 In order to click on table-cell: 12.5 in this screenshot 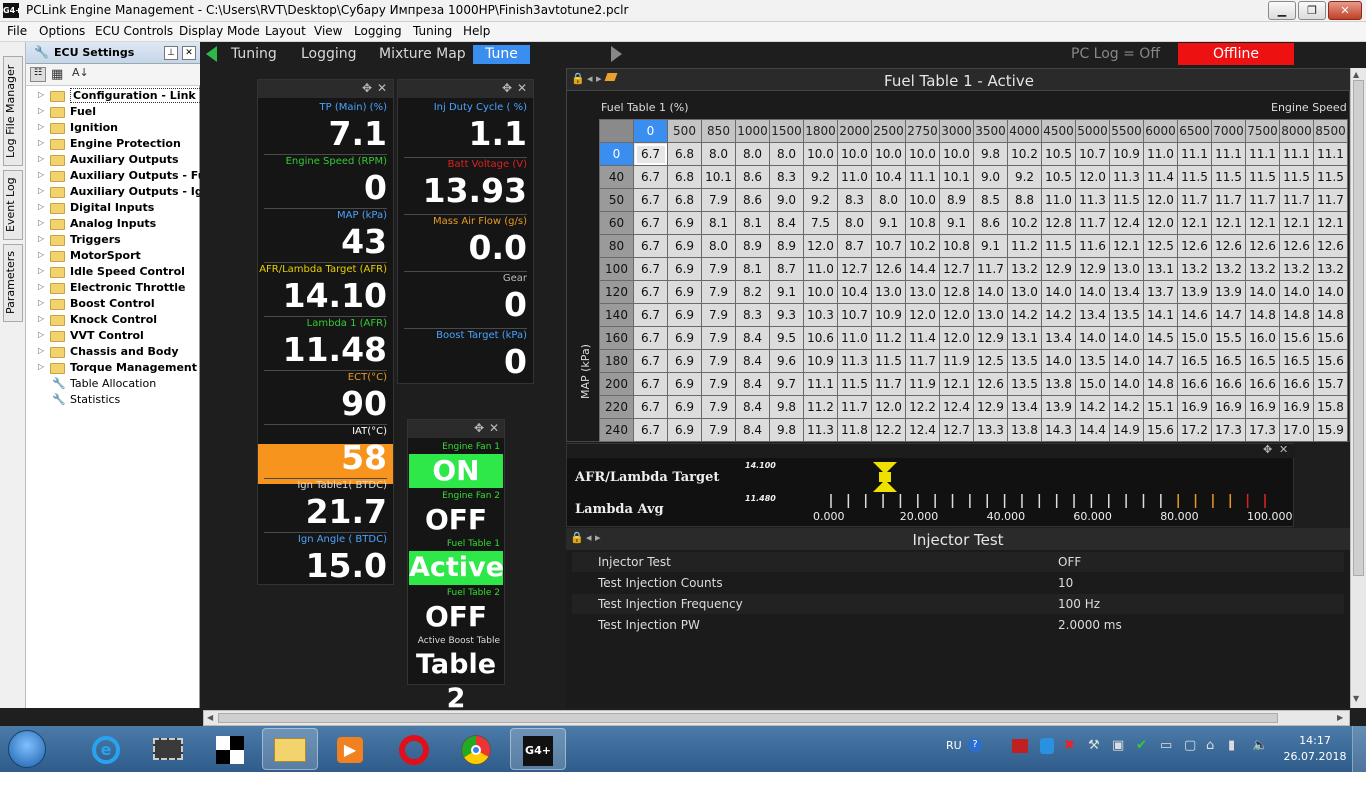, I will do `click(990, 361)`.